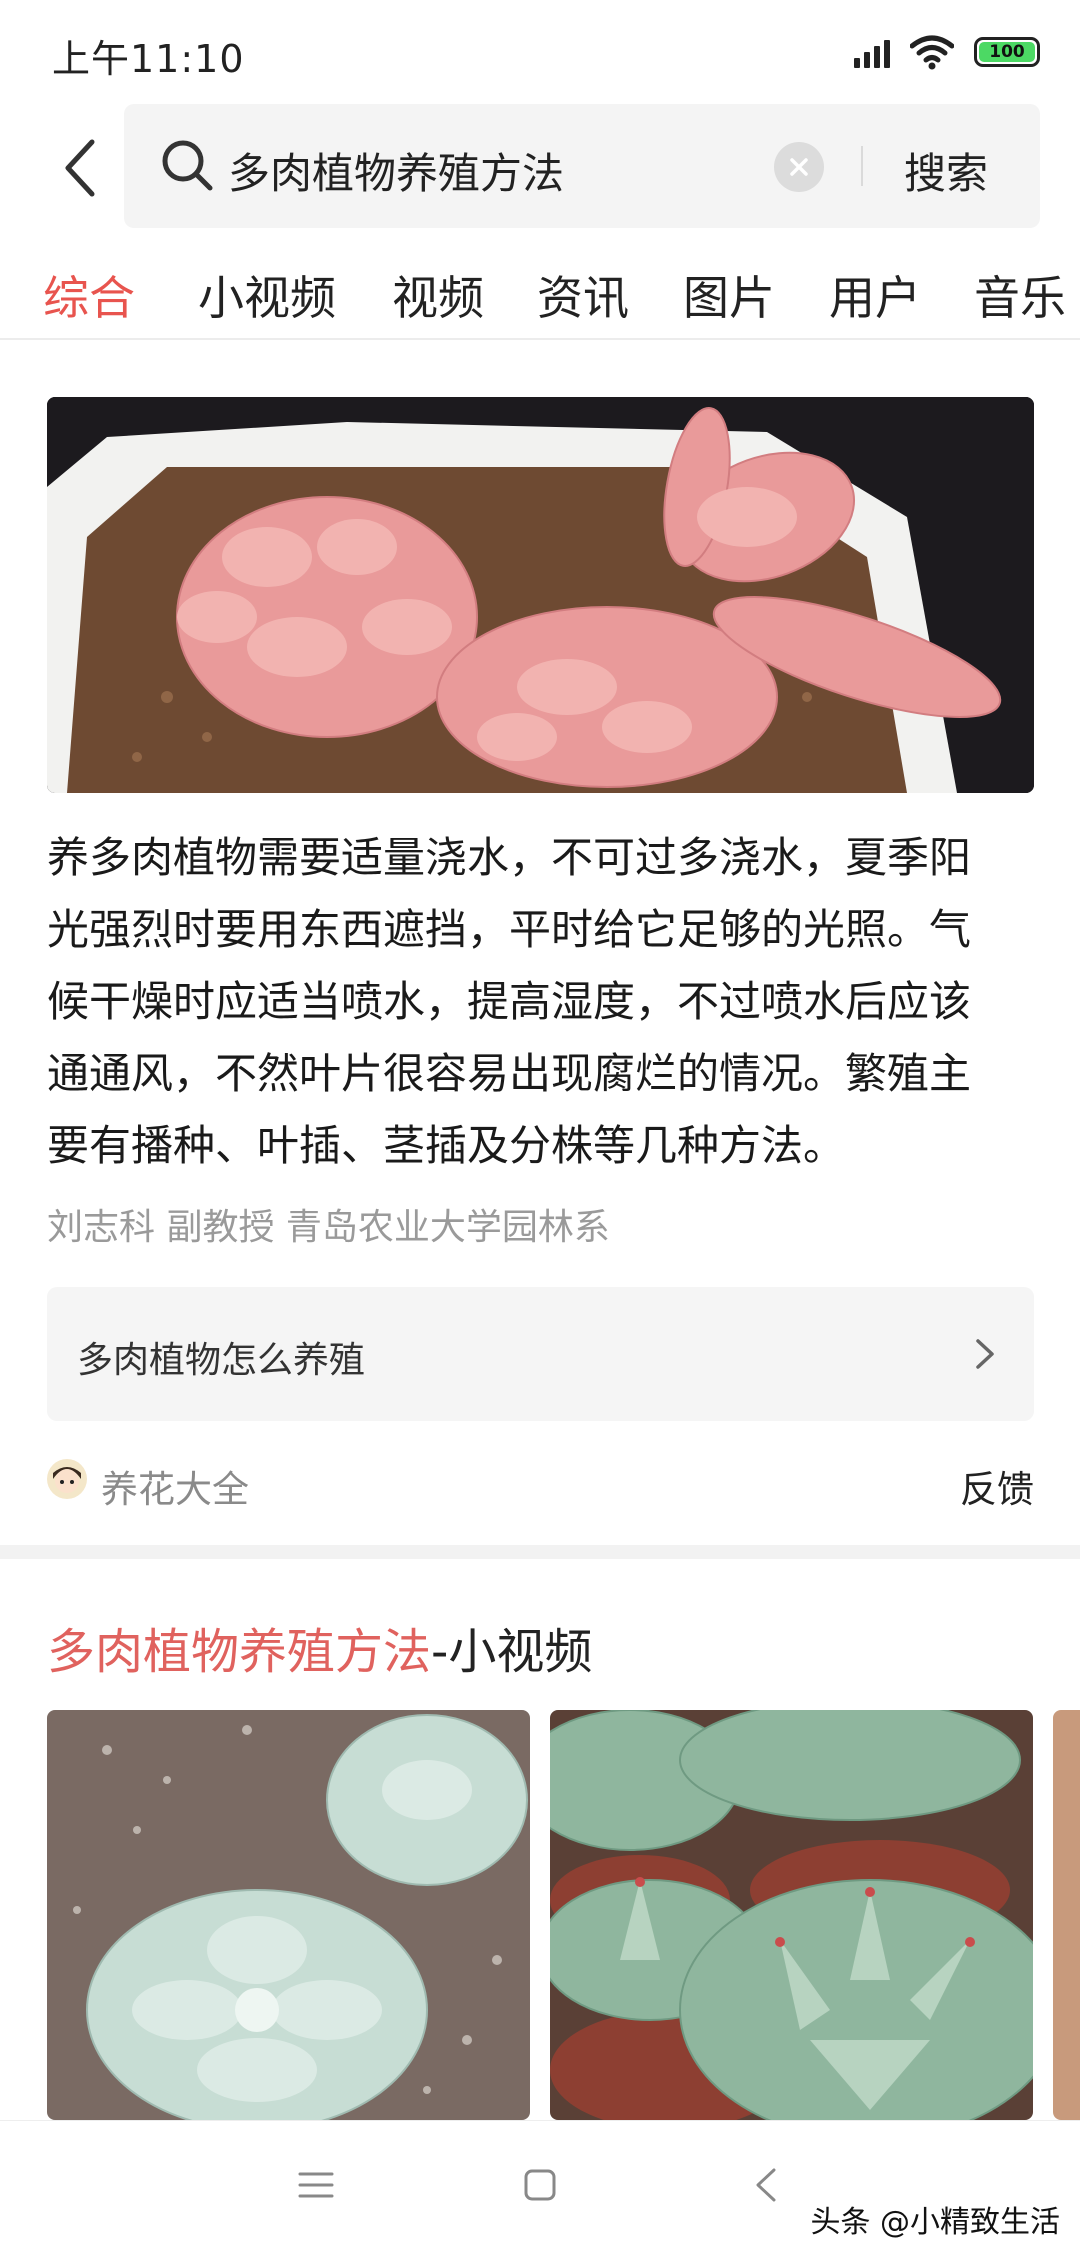 This screenshot has height=2248, width=1080. I want to click on close-circle-icon, so click(799, 167).